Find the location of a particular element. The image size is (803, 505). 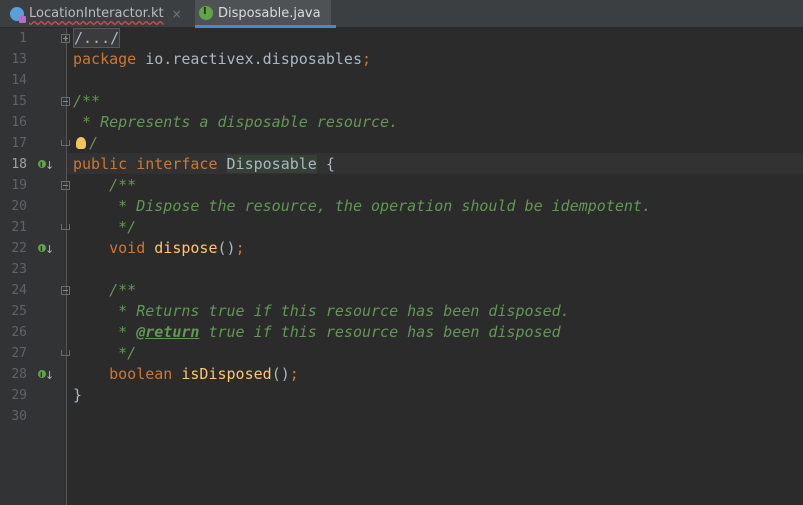

code-line: / is located at coordinates (85, 143).